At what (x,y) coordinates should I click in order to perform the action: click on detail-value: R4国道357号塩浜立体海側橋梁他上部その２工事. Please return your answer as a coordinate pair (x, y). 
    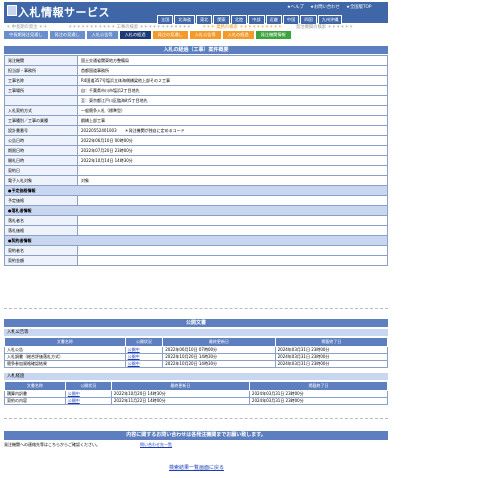
    Looking at the image, I should click on (232, 80).